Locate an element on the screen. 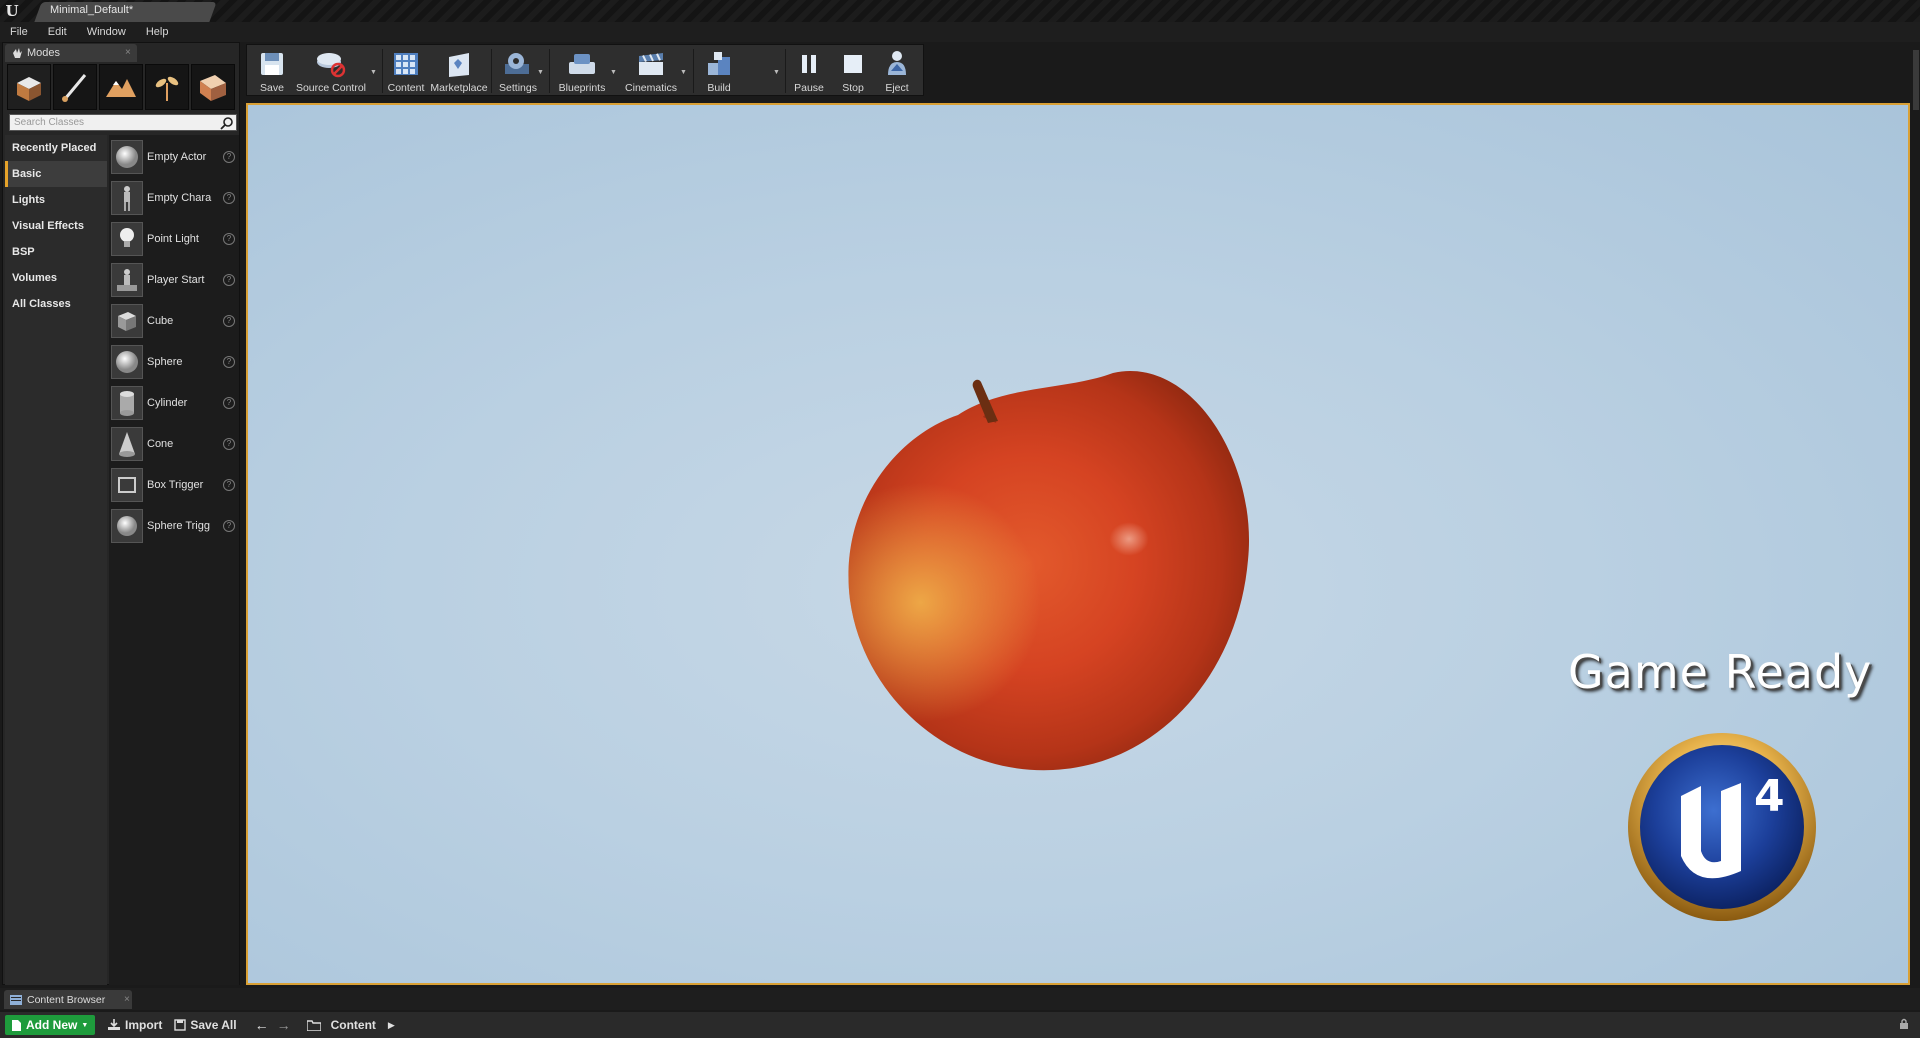  search-classes-input: Search Classes is located at coordinates (123, 122).